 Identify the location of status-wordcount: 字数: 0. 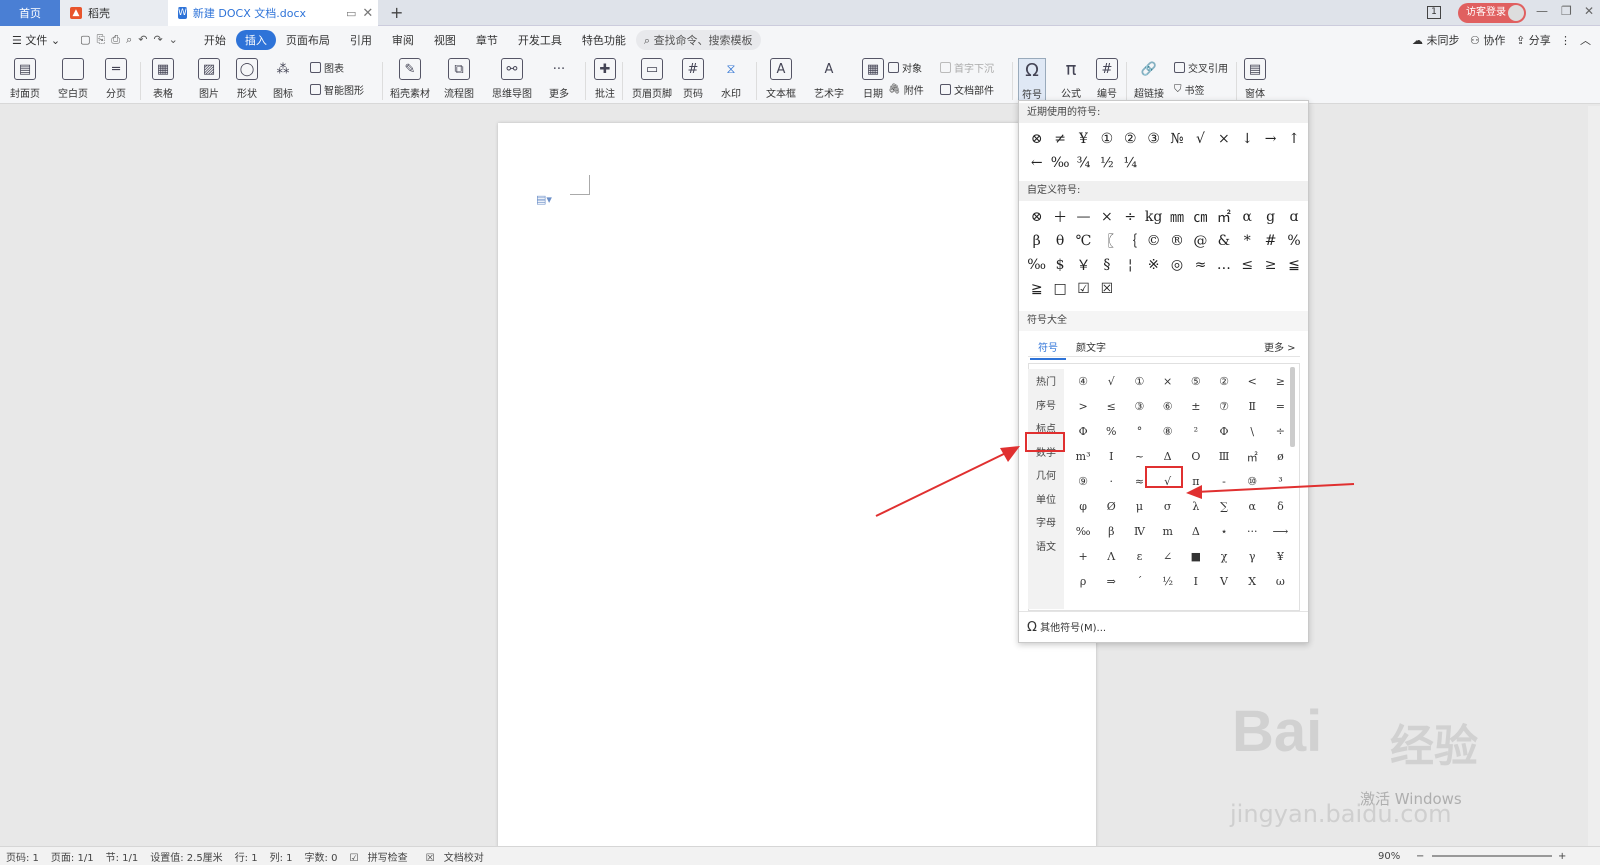
(321, 856).